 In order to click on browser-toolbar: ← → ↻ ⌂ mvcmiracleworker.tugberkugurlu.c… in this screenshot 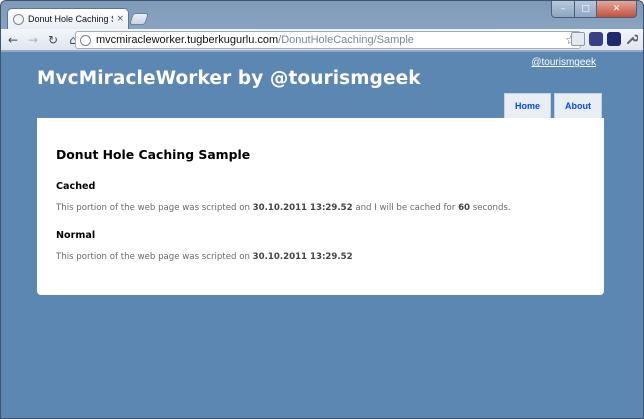, I will do `click(322, 40)`.